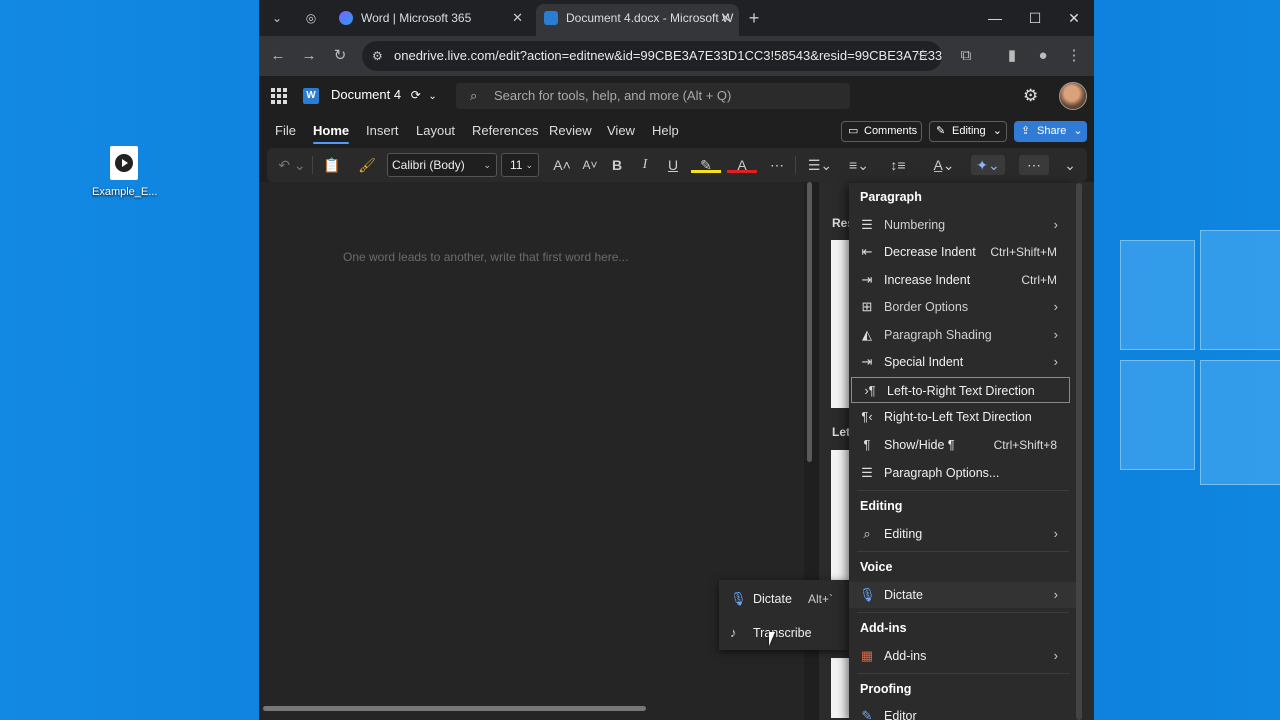 Image resolution: width=1280 pixels, height=720 pixels. Describe the element at coordinates (870, 390) in the screenshot. I see `ltr-icon: ›¶` at that location.